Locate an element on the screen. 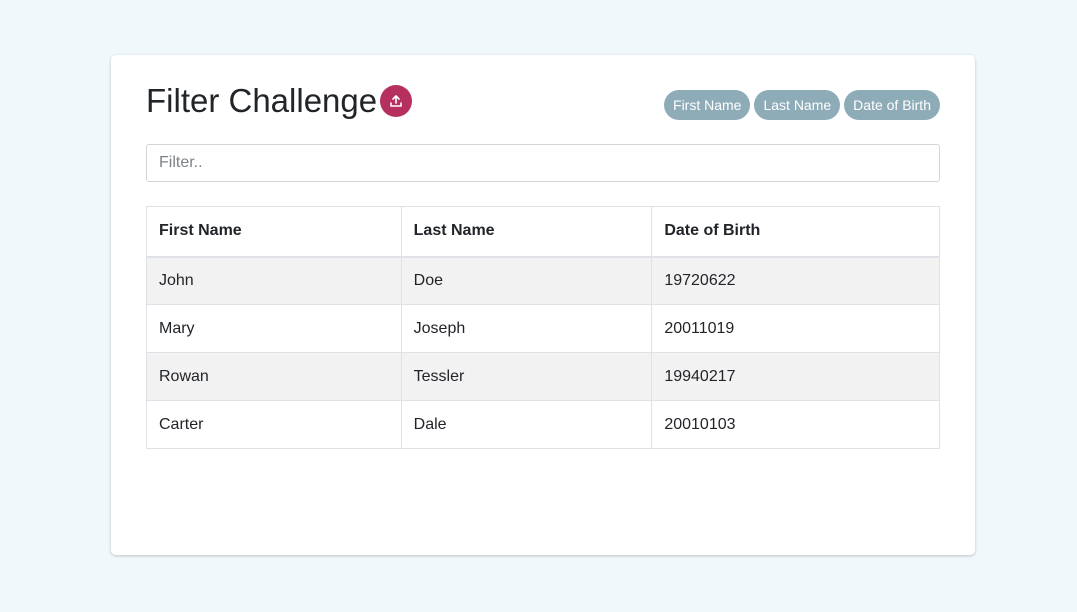  sort-chip-first-name: First Name is located at coordinates (707, 105).